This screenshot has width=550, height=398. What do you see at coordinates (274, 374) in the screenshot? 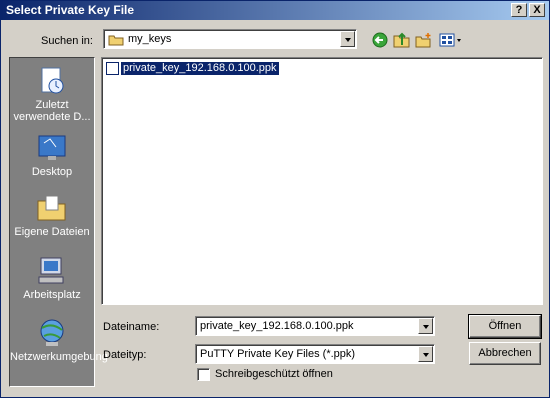
I see `readonly-label: Schreibgeschützt öffnen` at bounding box center [274, 374].